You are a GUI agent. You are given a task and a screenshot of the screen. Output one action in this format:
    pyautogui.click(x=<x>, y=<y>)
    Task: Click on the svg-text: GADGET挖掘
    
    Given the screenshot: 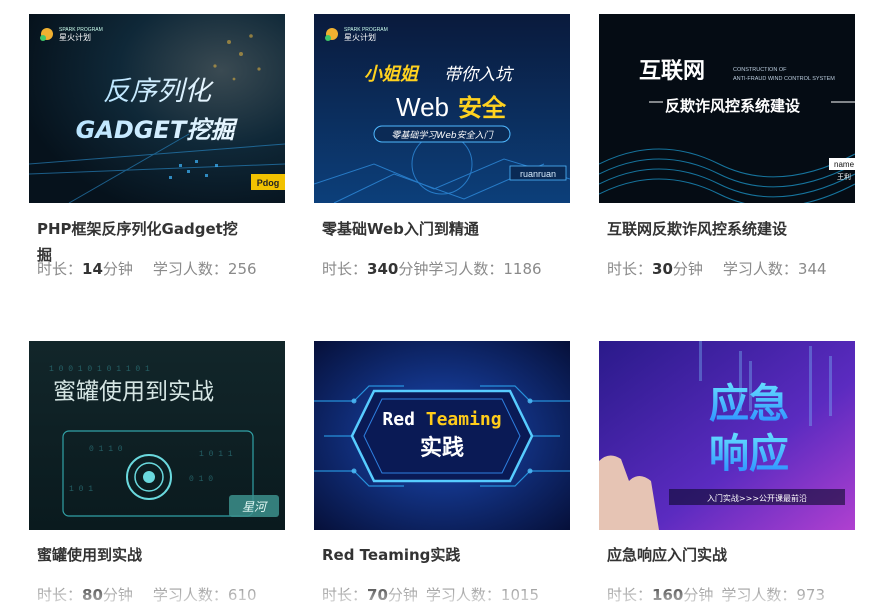 What is the action you would take?
    pyautogui.click(x=157, y=130)
    